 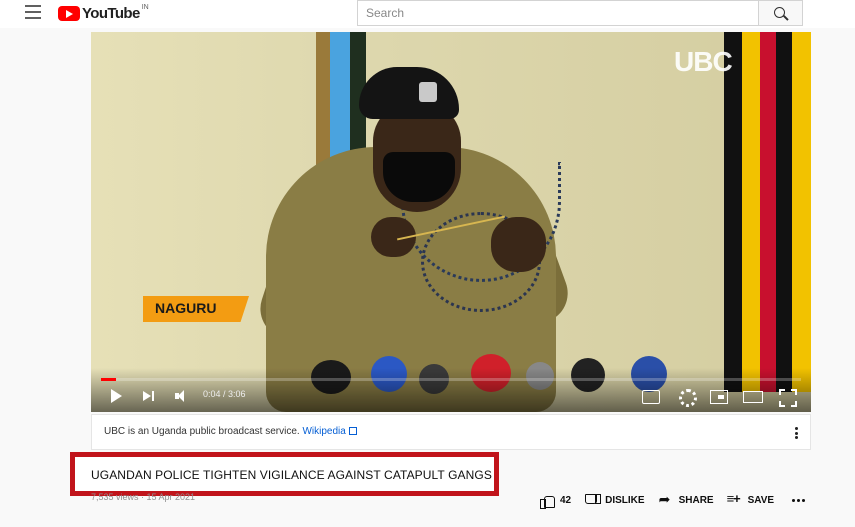 I want to click on action-bar: 42 DISLIKE SHARE SAVE, so click(x=673, y=500).